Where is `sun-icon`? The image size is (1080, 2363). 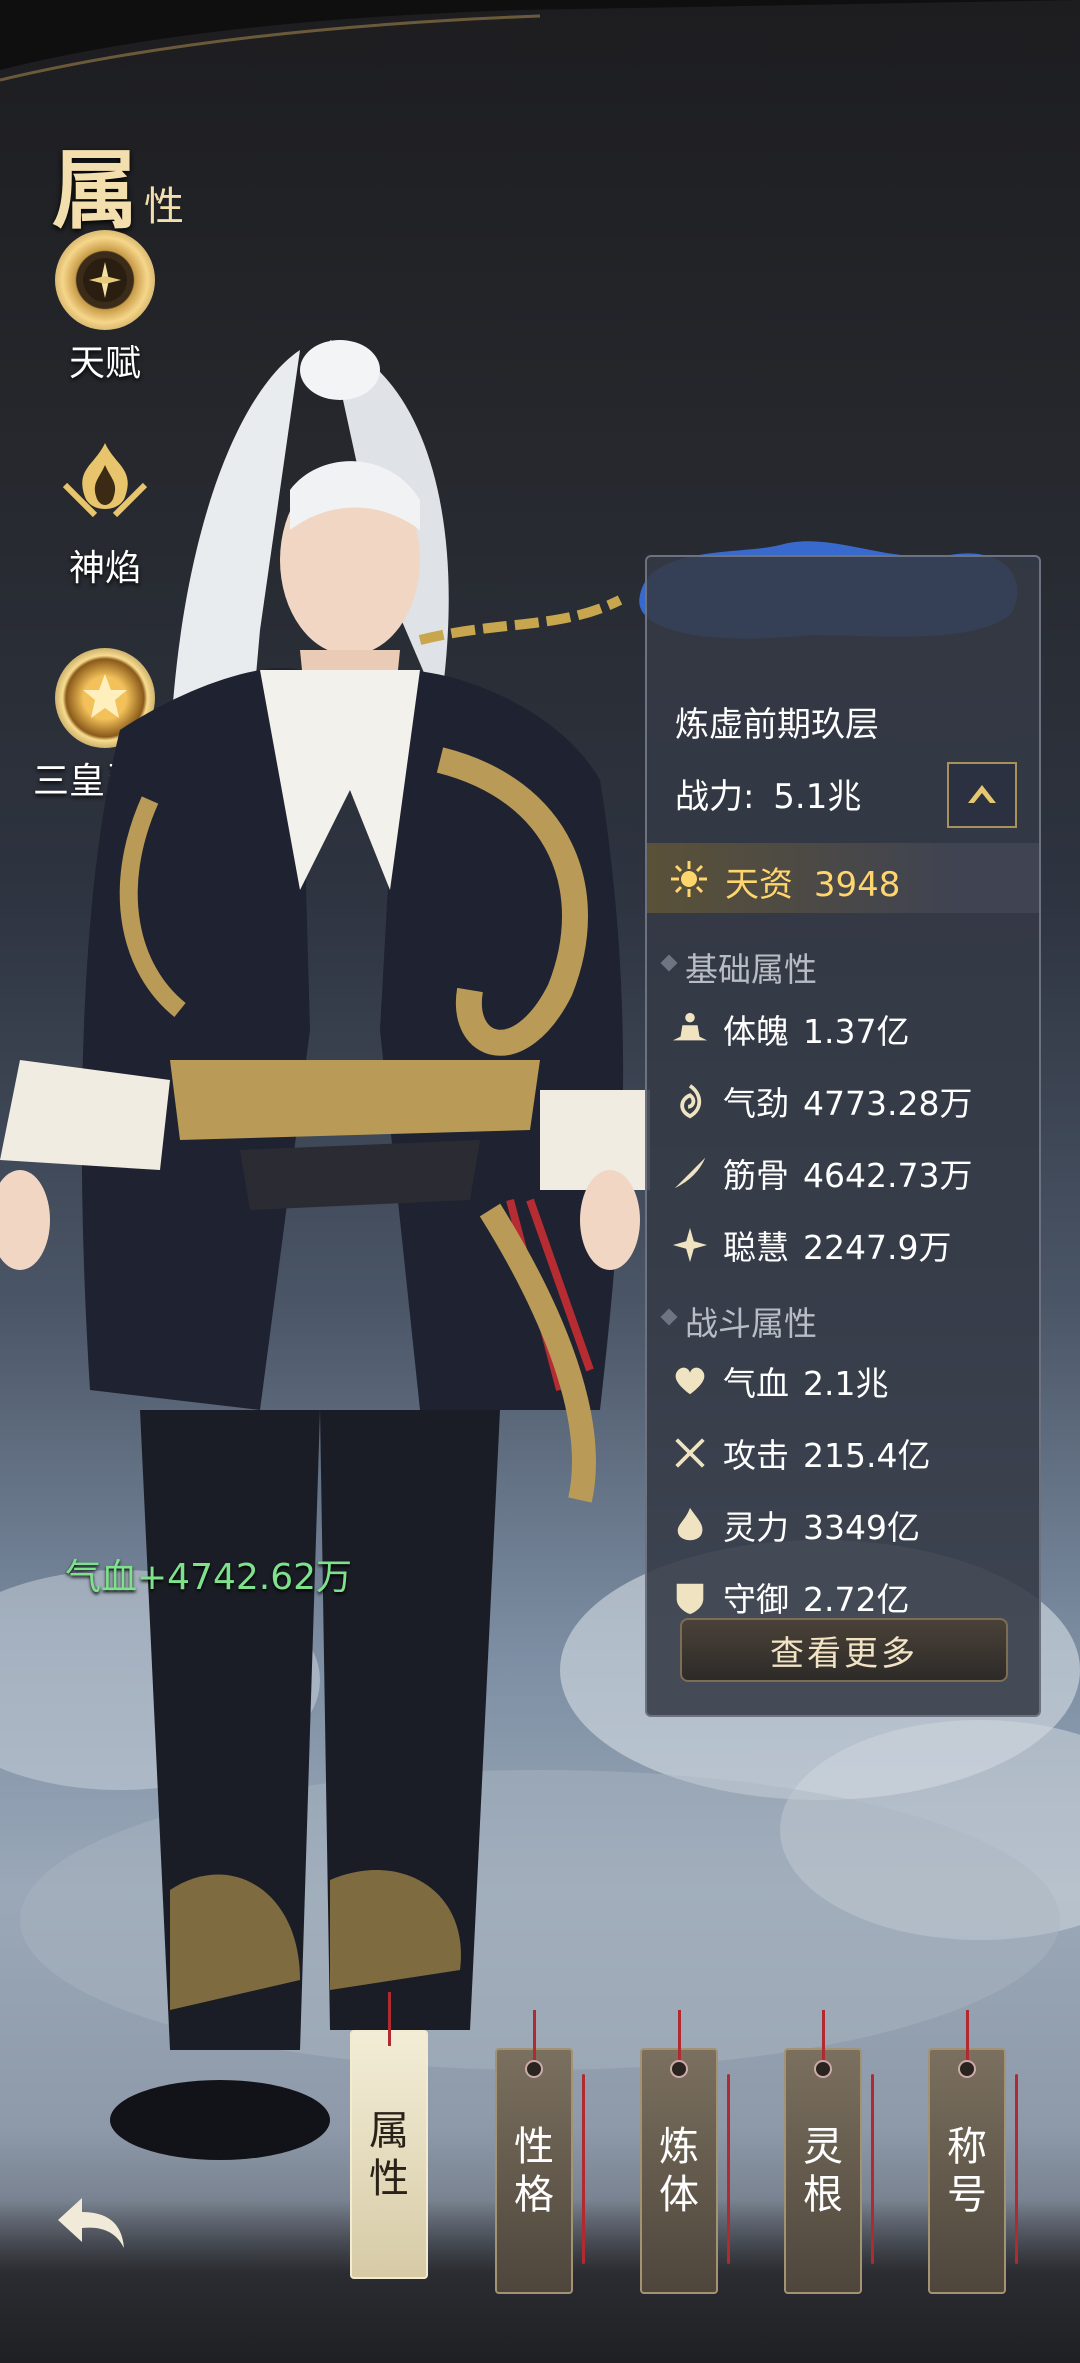
sun-icon is located at coordinates (689, 879).